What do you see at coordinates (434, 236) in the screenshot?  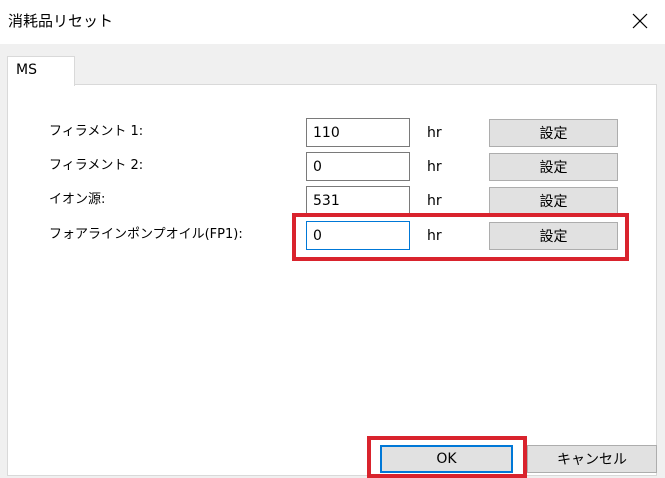 I see `foreline-pump-oil-unit: hr` at bounding box center [434, 236].